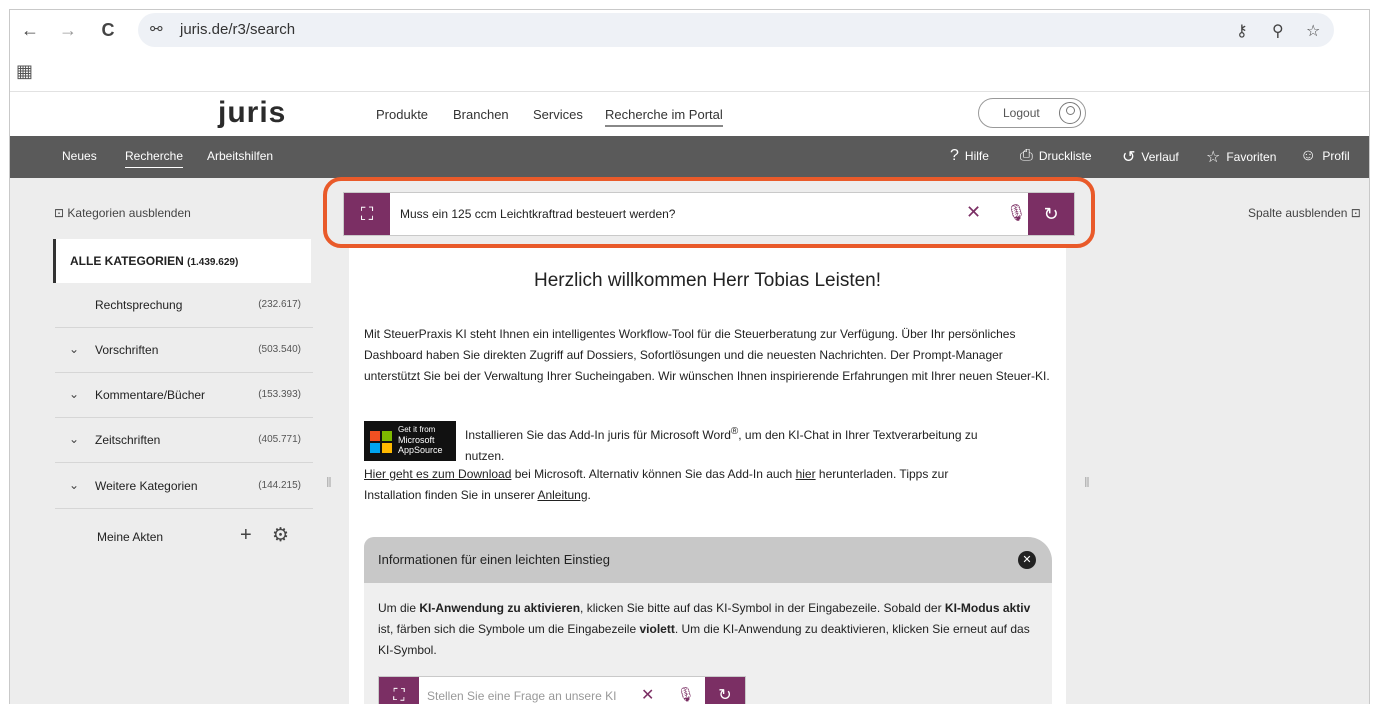 This screenshot has width=1375, height=704. I want to click on meine-akten-label: Meine Akten, so click(130, 537).